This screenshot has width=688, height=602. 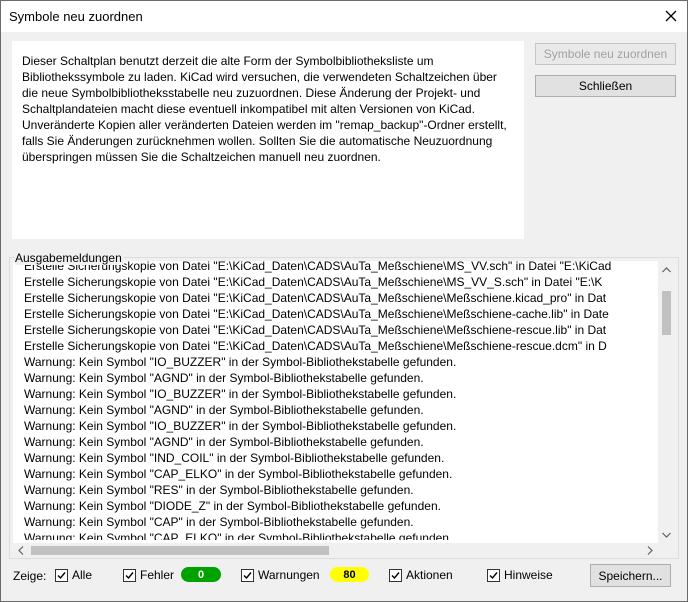 What do you see at coordinates (650, 550) in the screenshot?
I see `scroll-right-icon` at bounding box center [650, 550].